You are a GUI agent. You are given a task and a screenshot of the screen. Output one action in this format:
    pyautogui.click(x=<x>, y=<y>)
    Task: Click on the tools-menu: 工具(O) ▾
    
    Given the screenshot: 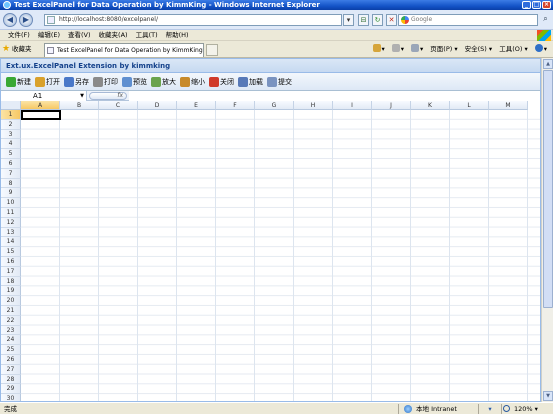 What is the action you would take?
    pyautogui.click(x=513, y=49)
    